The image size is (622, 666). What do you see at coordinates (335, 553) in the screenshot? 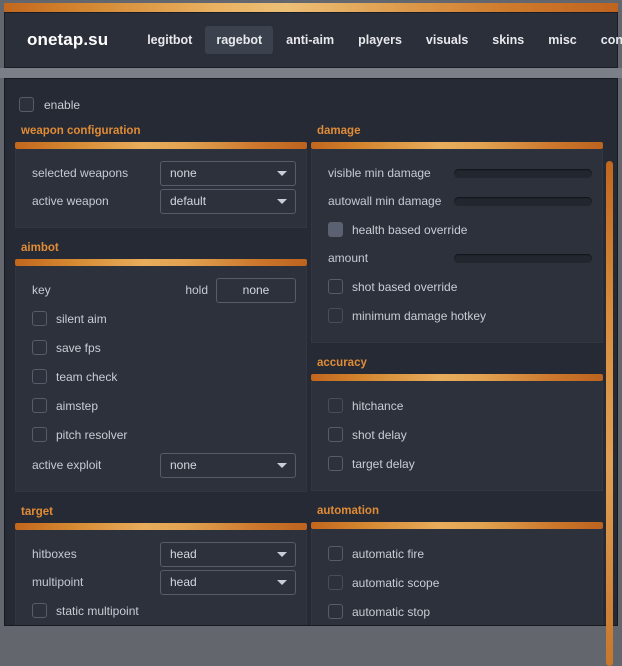
I see `automatic-fire-checkbox` at bounding box center [335, 553].